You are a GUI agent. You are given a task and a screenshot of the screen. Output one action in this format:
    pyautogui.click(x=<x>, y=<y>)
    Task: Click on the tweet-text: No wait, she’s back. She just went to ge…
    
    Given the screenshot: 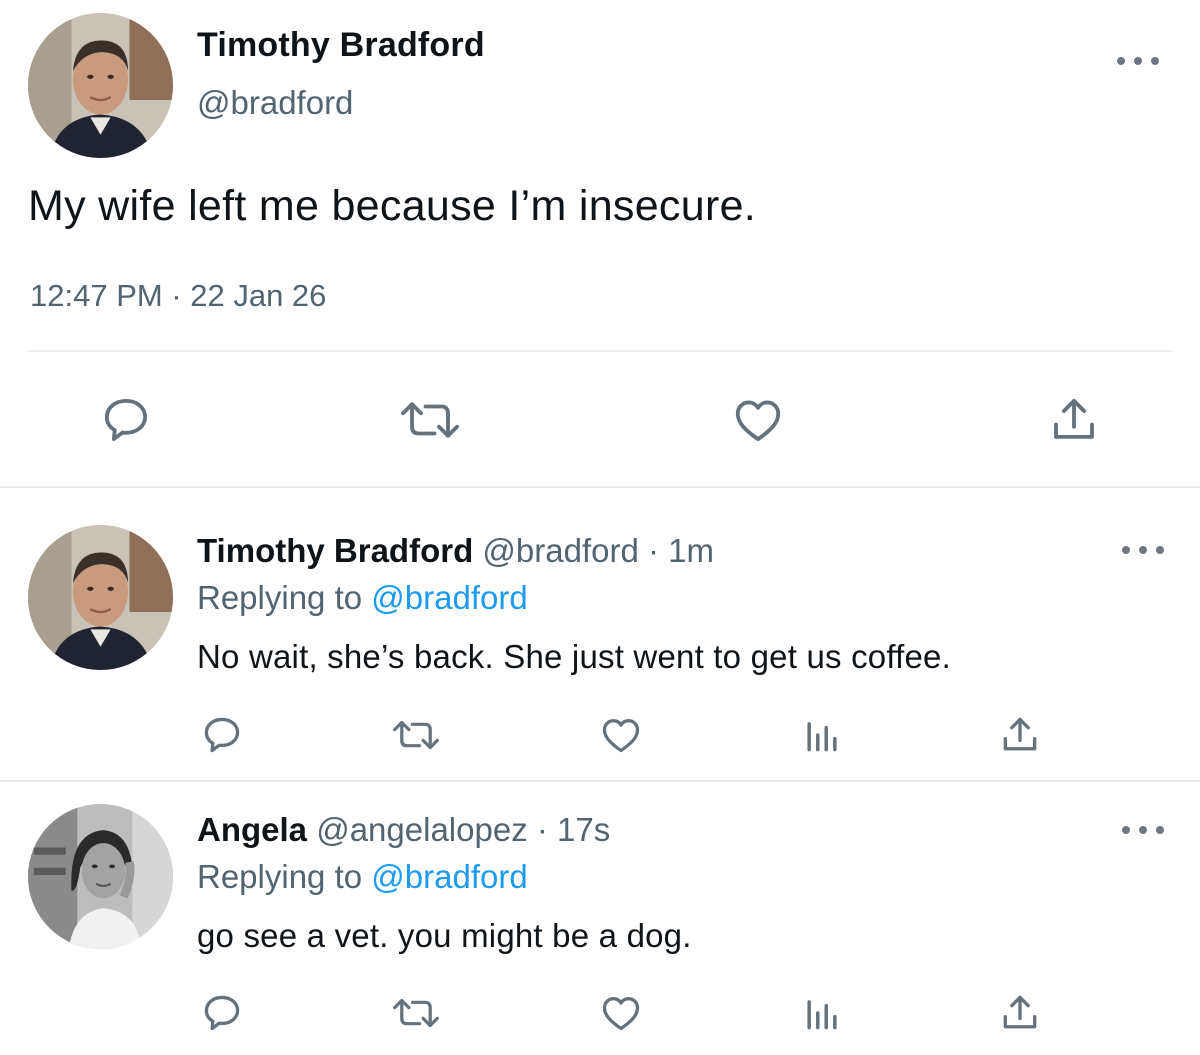 What is the action you would take?
    pyautogui.click(x=574, y=656)
    